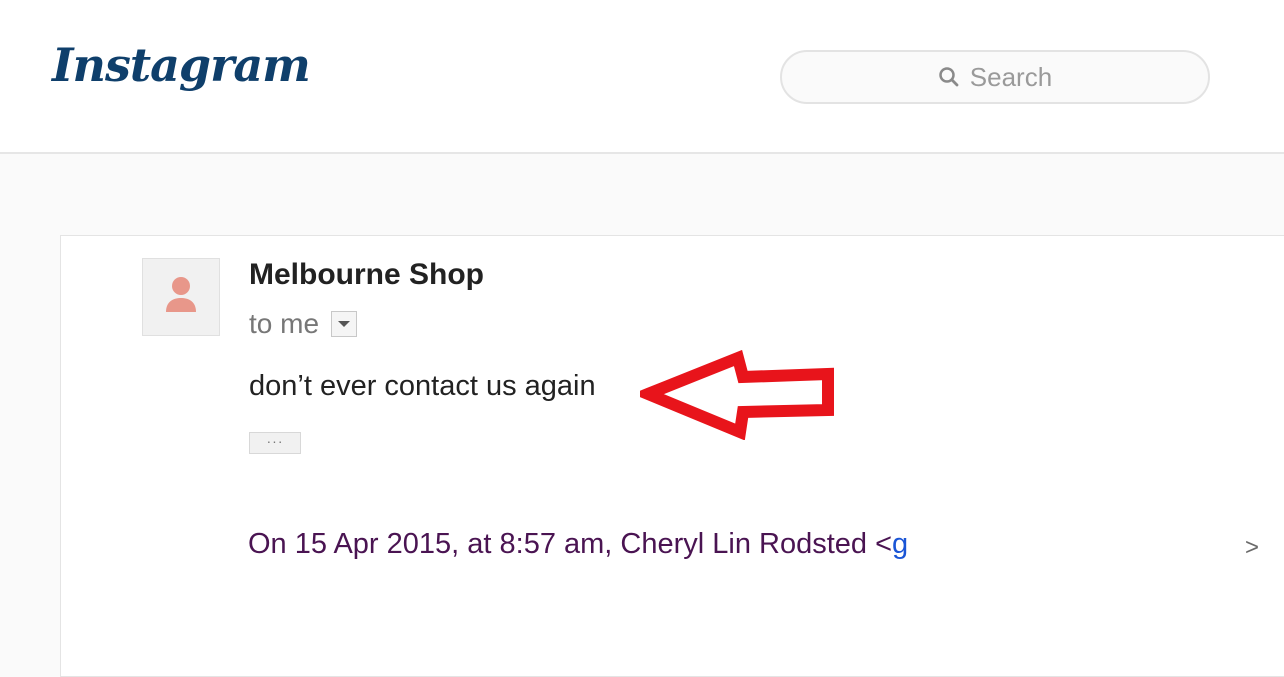 The image size is (1284, 677). What do you see at coordinates (900, 544) in the screenshot?
I see `sender-email-link: g` at bounding box center [900, 544].